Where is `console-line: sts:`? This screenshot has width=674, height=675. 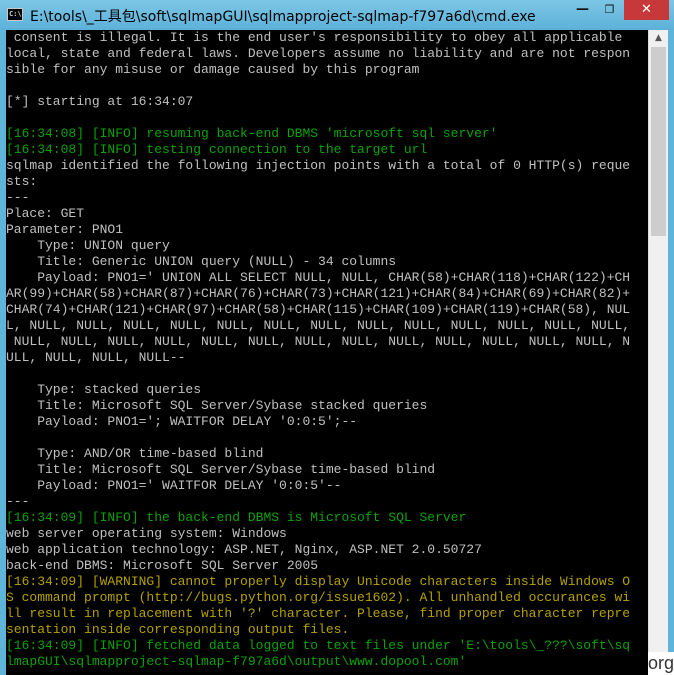
console-line: sts: is located at coordinates (22, 181).